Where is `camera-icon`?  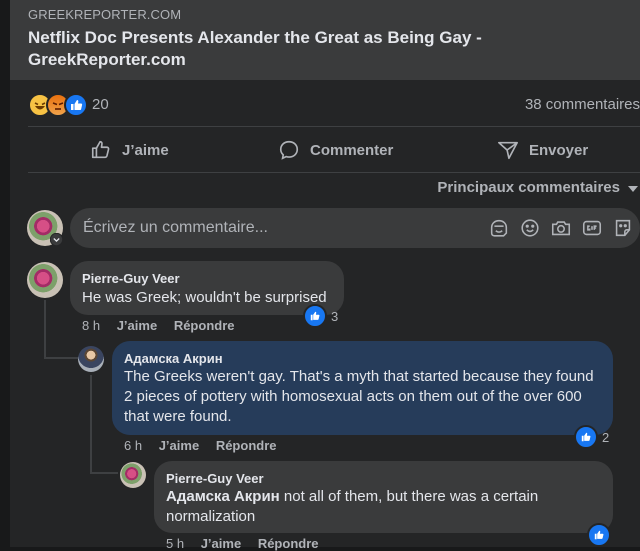 camera-icon is located at coordinates (561, 228).